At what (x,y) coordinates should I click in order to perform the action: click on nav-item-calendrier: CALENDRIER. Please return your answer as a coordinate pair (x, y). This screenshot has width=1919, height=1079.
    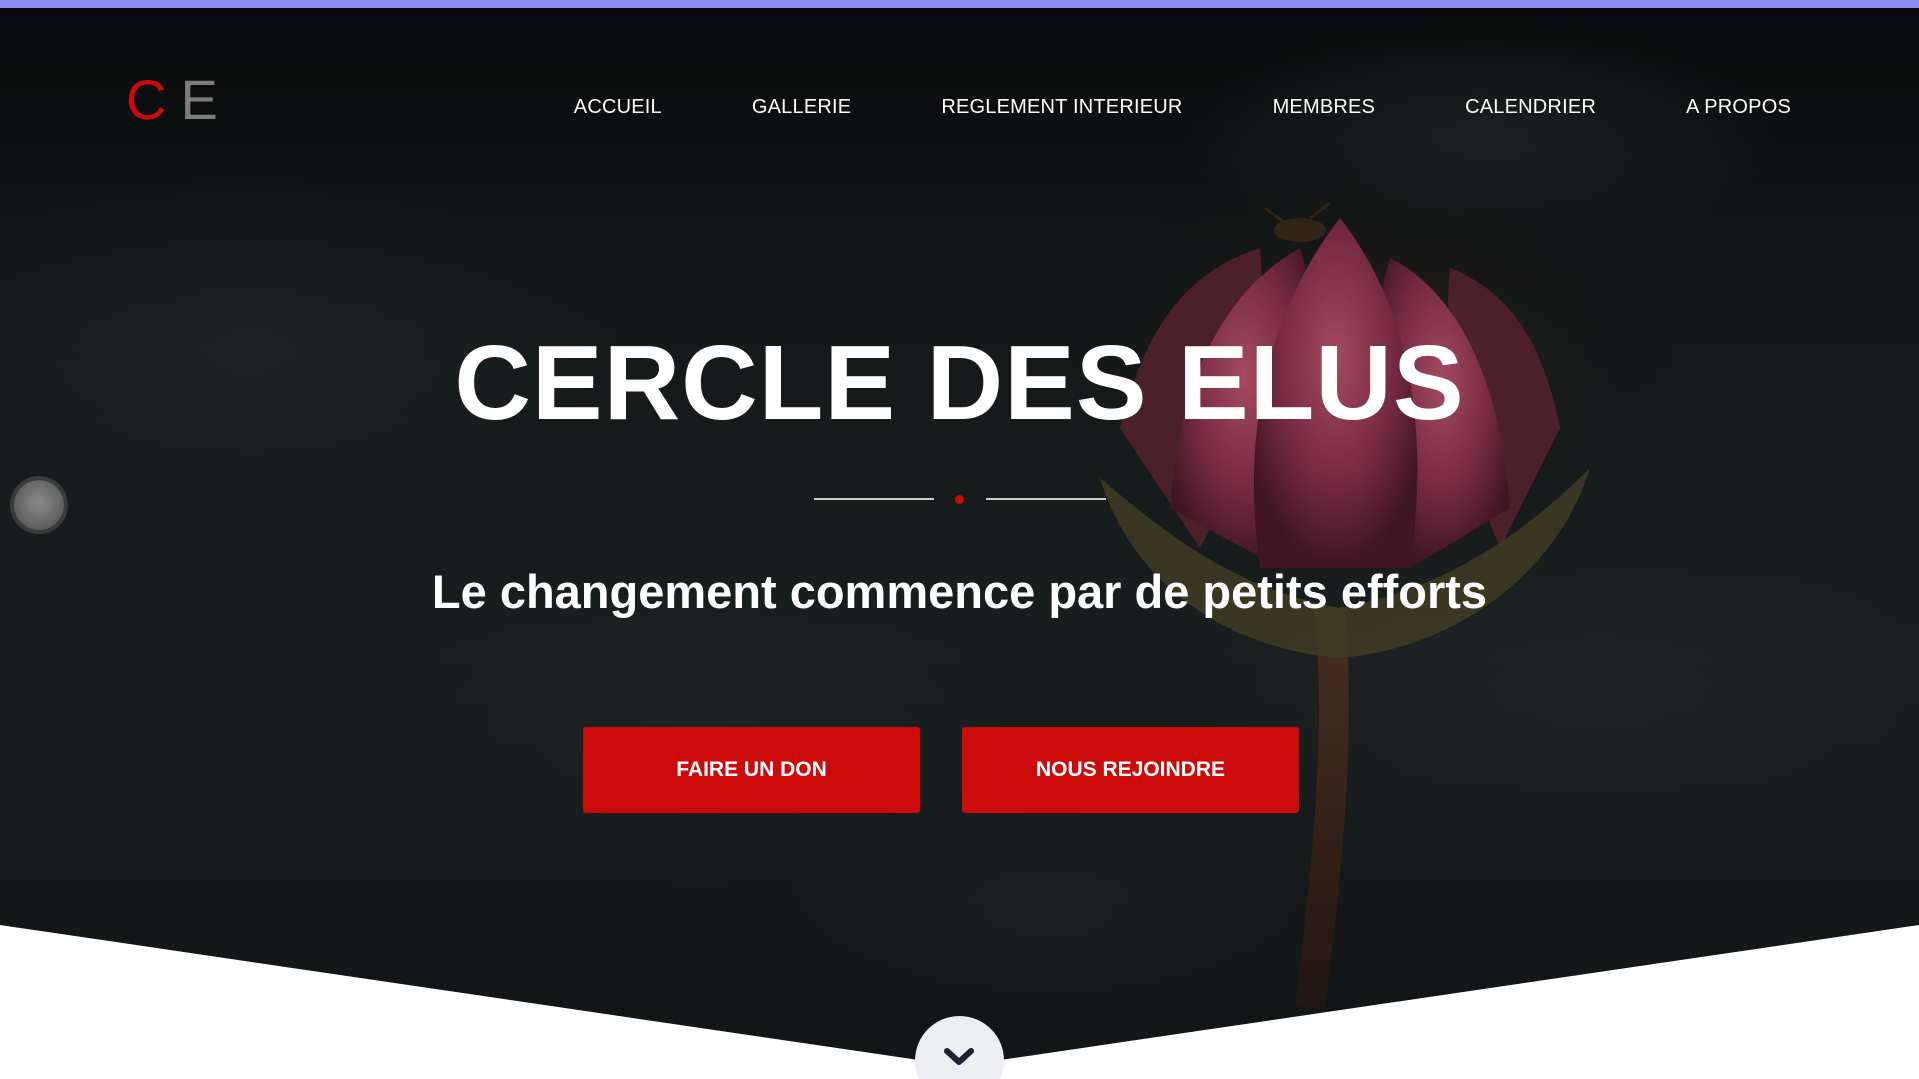
    Looking at the image, I should click on (1530, 107).